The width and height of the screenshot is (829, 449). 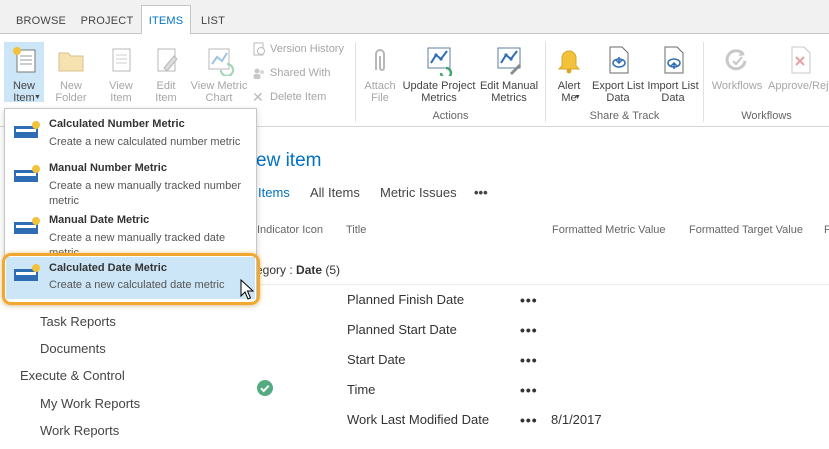 I want to click on paperclip-icon, so click(x=380, y=60).